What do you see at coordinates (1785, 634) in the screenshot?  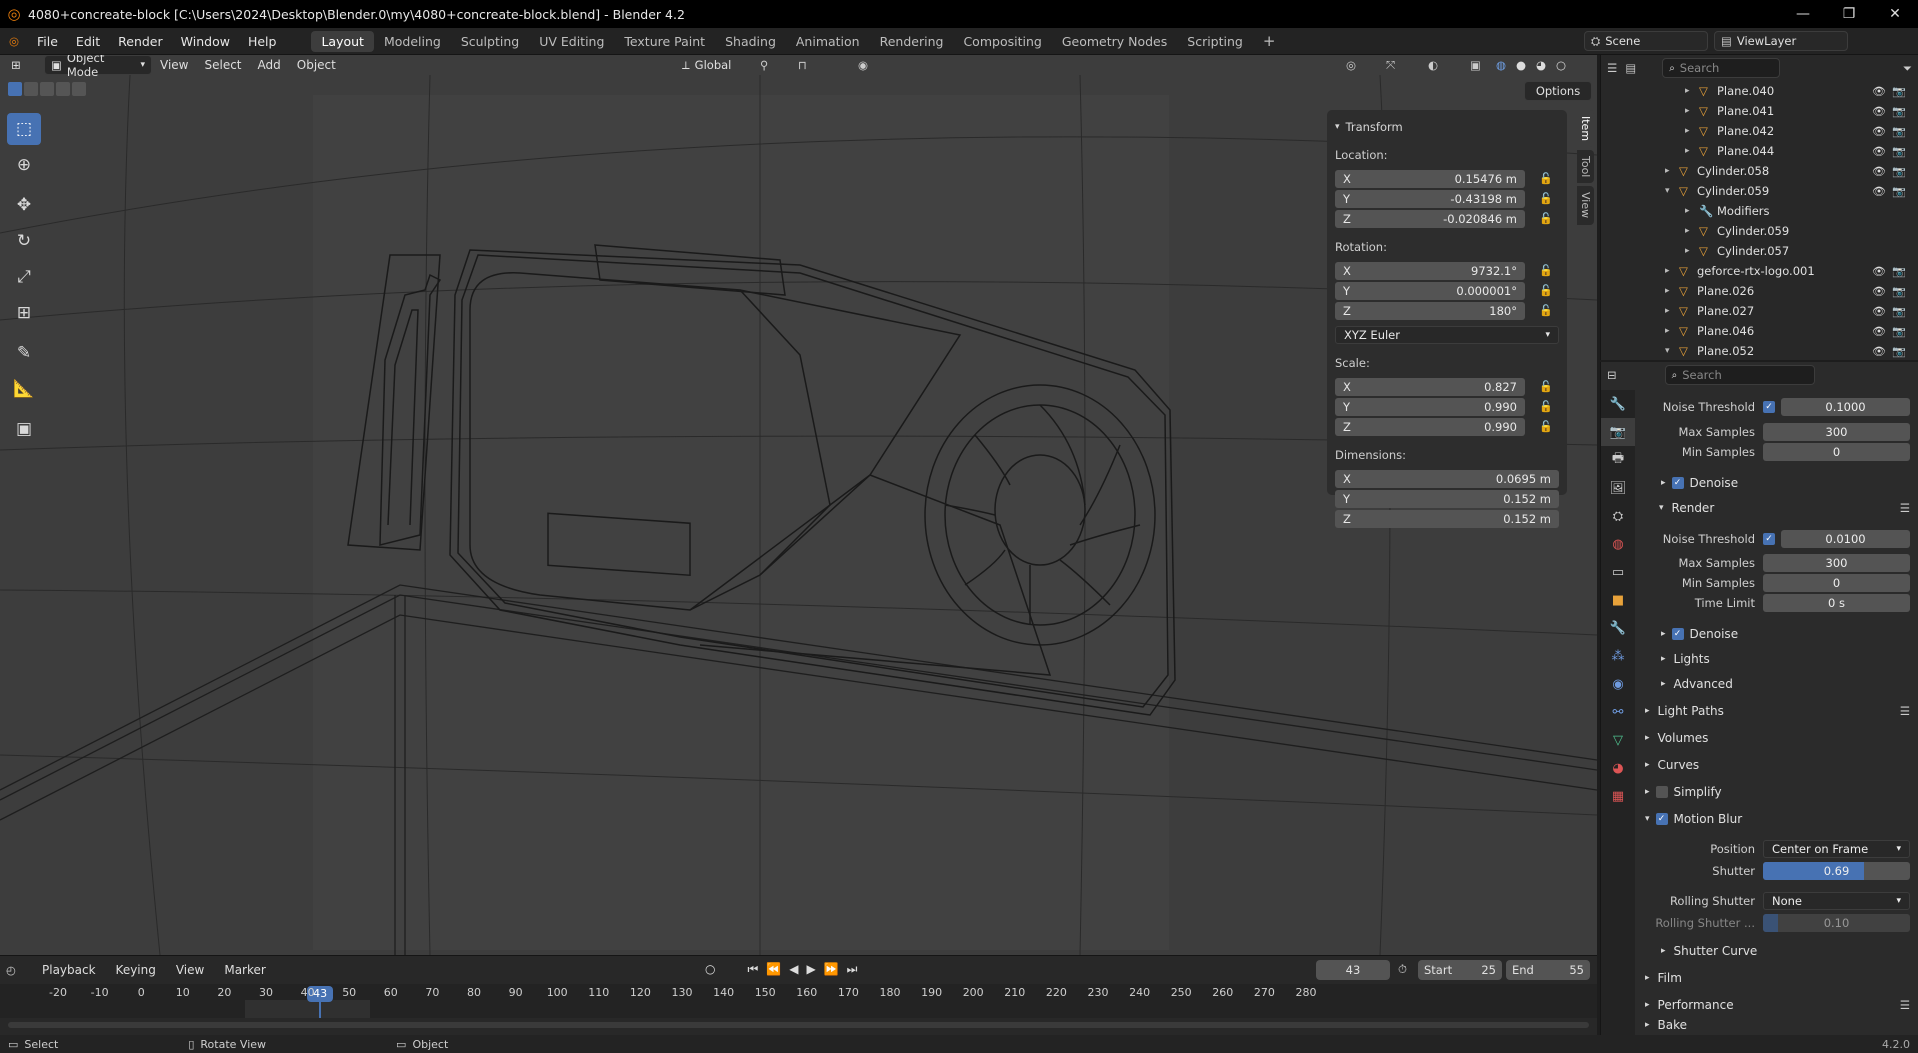 I see `render-denoise-row: ▸ ✓ Denoise` at bounding box center [1785, 634].